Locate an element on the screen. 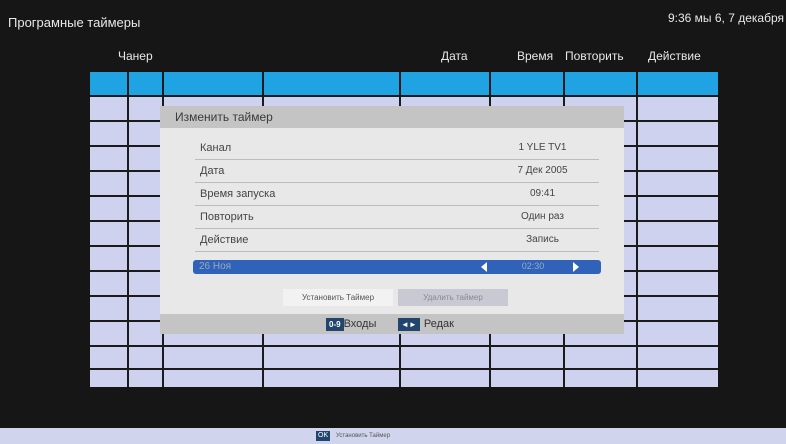 The image size is (786, 444). edit-label: Редак is located at coordinates (438, 324).